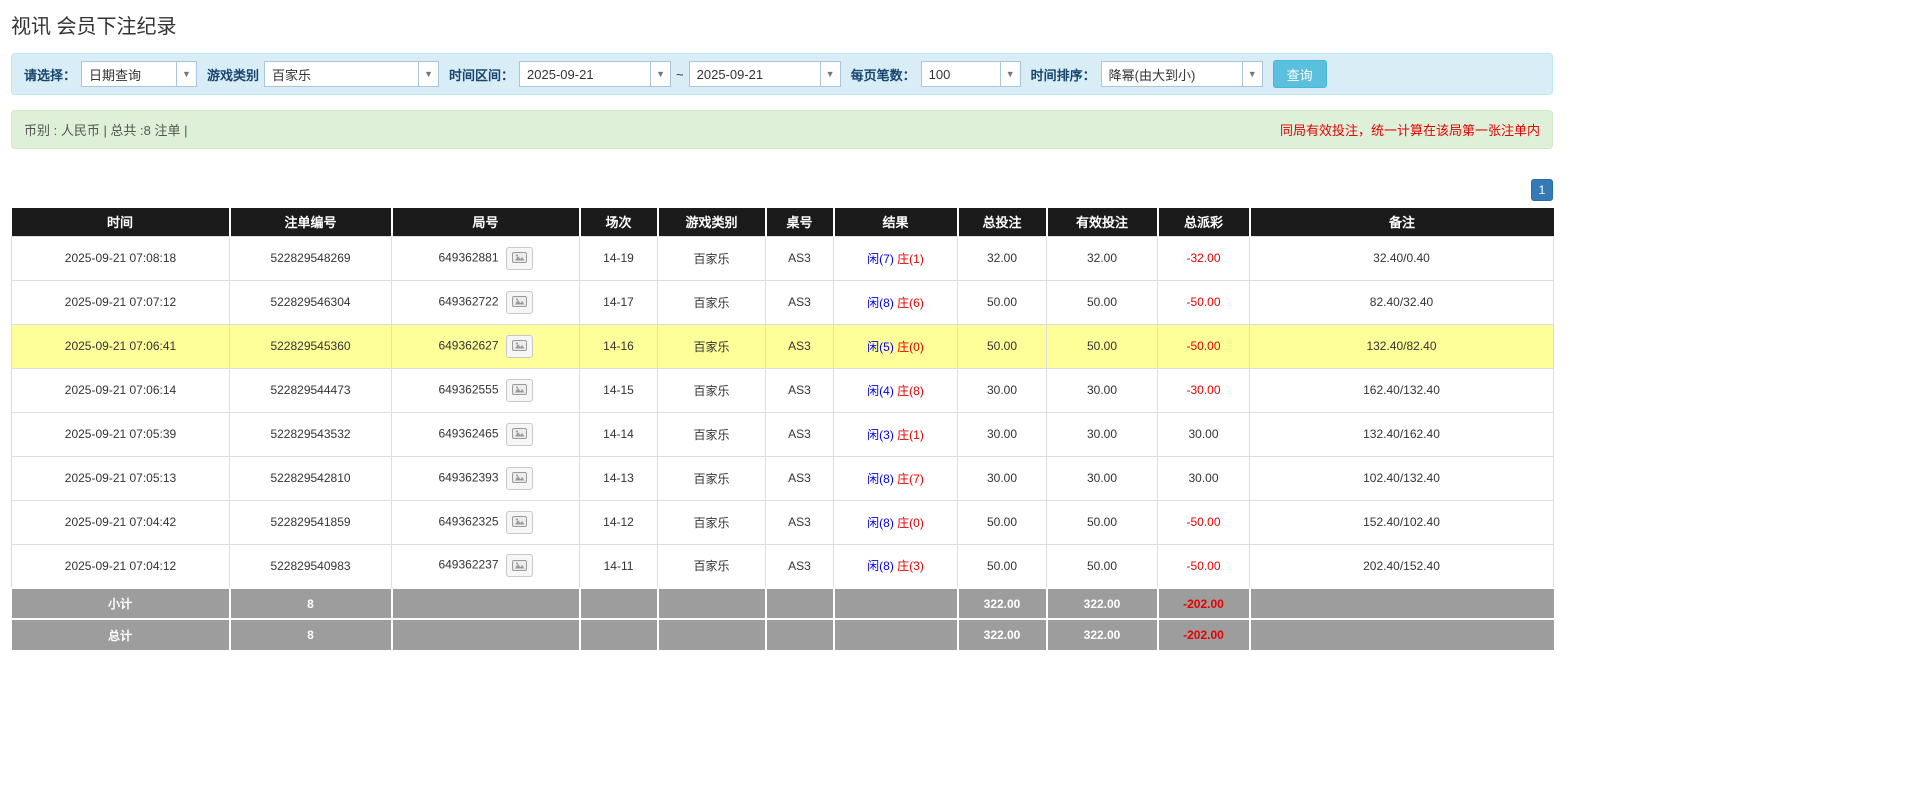 This screenshot has width=1914, height=810. Describe the element at coordinates (468, 564) in the screenshot. I see `round-id-text: 649362237` at that location.